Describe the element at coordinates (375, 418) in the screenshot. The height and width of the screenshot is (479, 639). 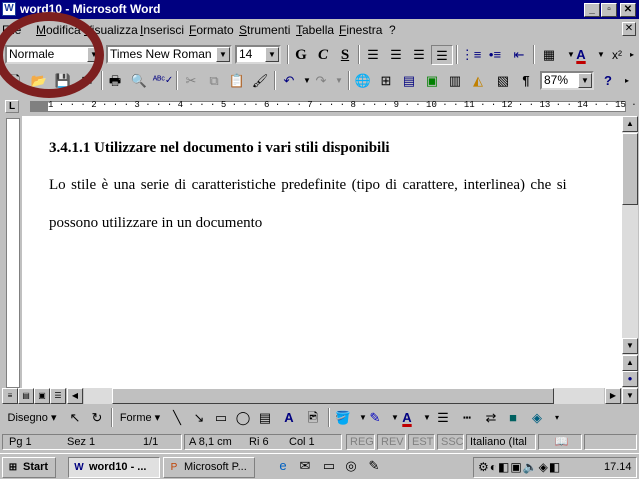
I see `line-color-icon: ✎` at that location.